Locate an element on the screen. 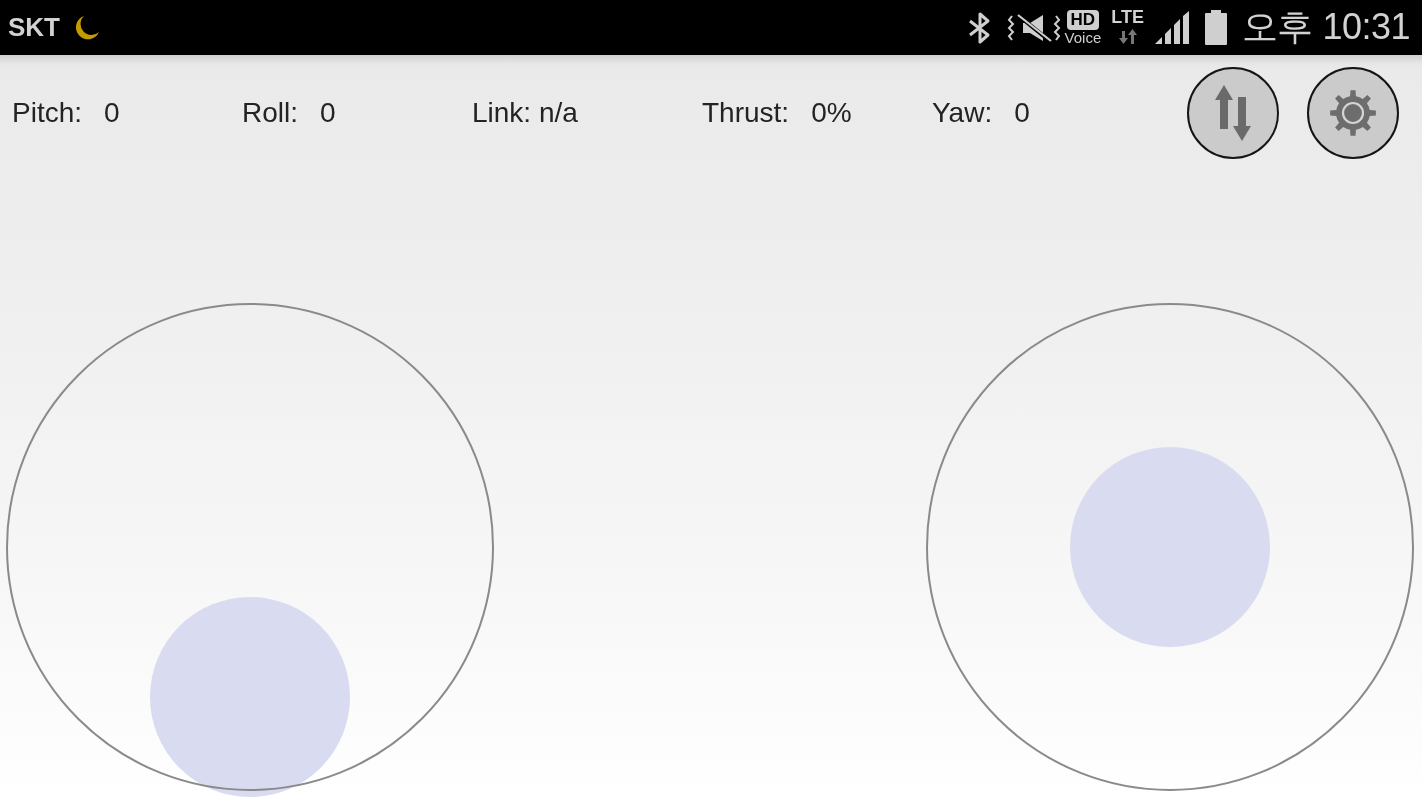 The image size is (1422, 800). up-down-arrows-icon is located at coordinates (1233, 113).